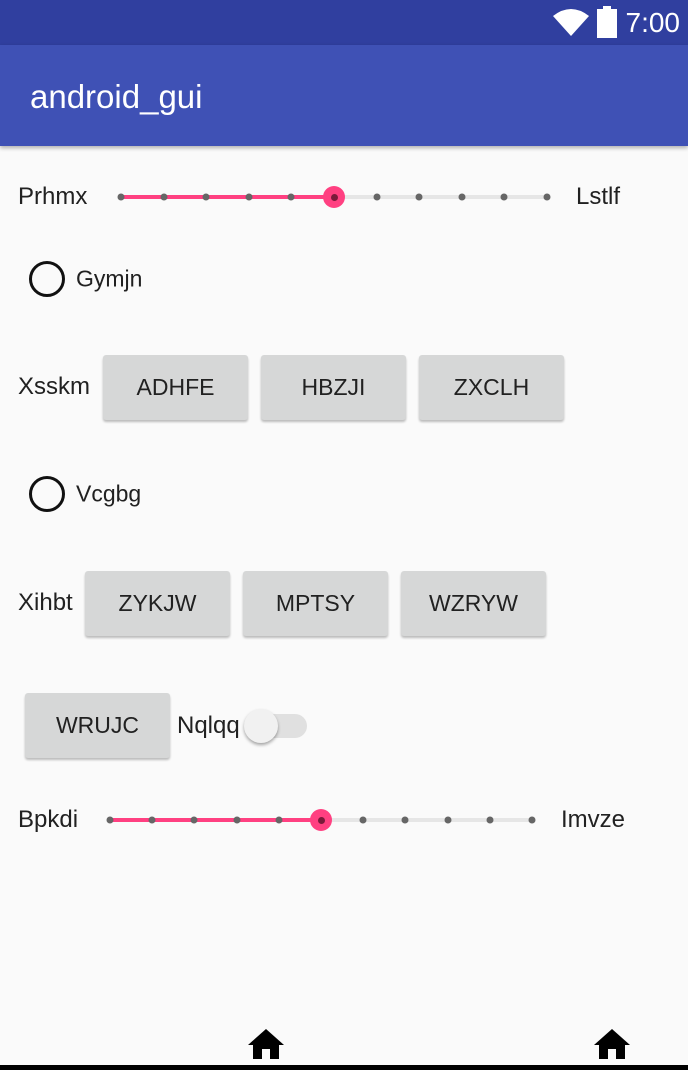 The image size is (688, 1070). Describe the element at coordinates (653, 22) in the screenshot. I see `clock: 7:00` at that location.